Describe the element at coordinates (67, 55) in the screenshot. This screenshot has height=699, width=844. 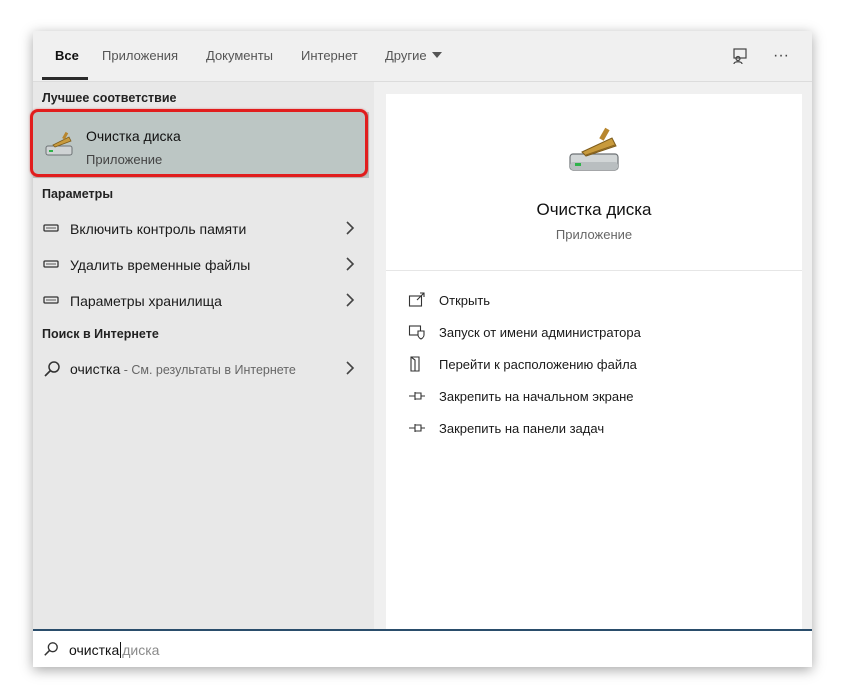
I see `tab-all: Все` at that location.